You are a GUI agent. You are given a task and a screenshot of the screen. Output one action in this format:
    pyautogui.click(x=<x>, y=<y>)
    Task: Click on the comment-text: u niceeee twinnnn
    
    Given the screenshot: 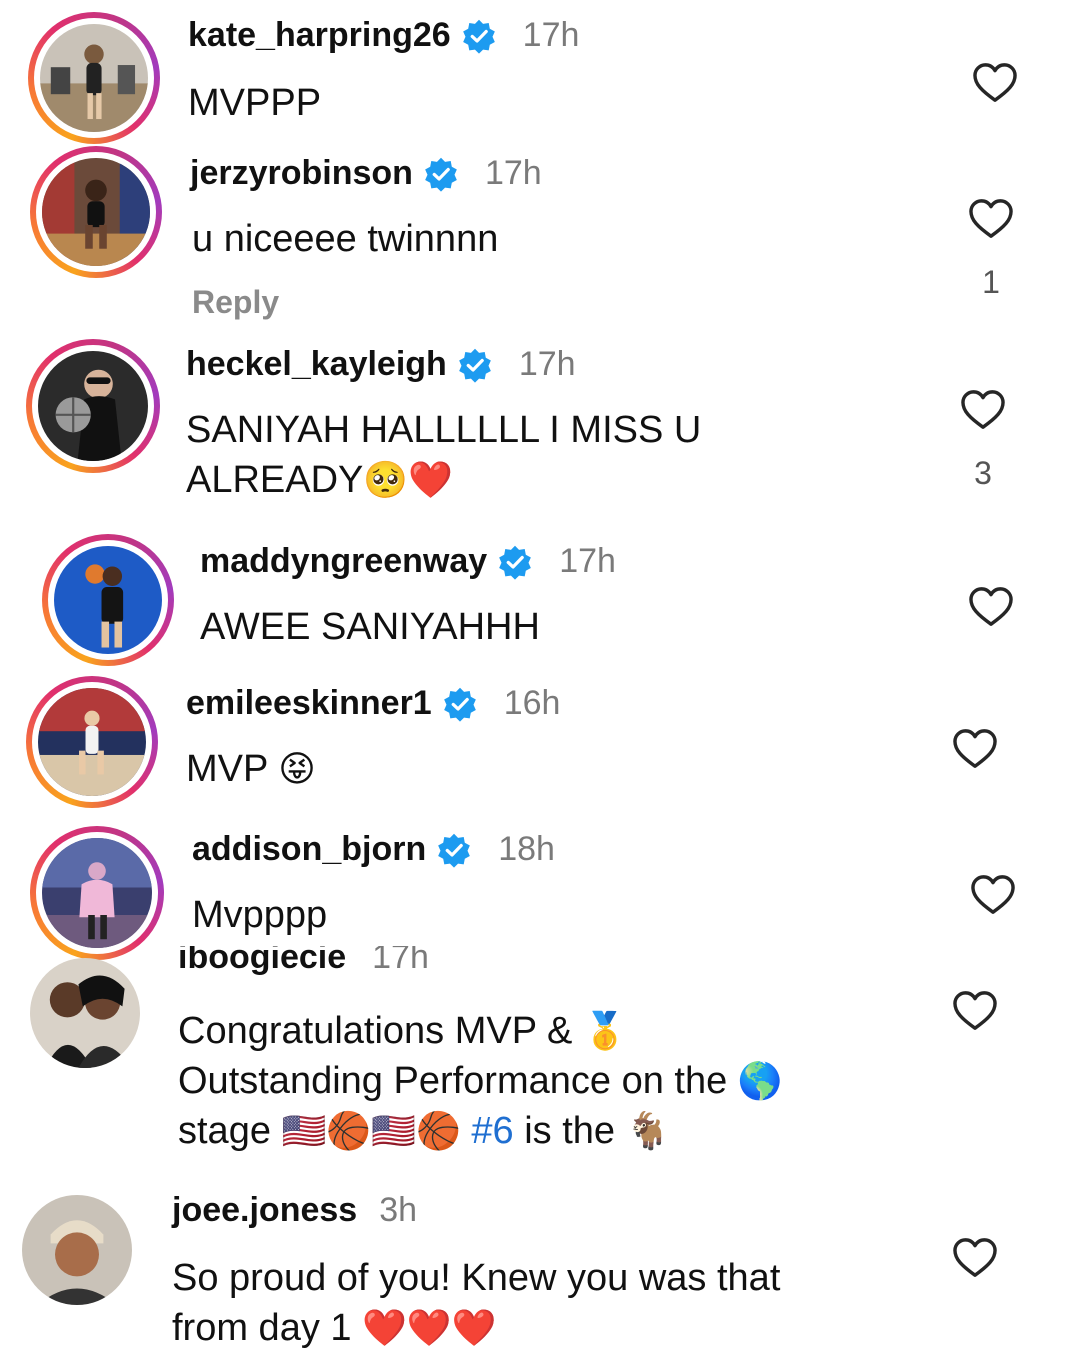 What is the action you would take?
    pyautogui.click(x=345, y=239)
    